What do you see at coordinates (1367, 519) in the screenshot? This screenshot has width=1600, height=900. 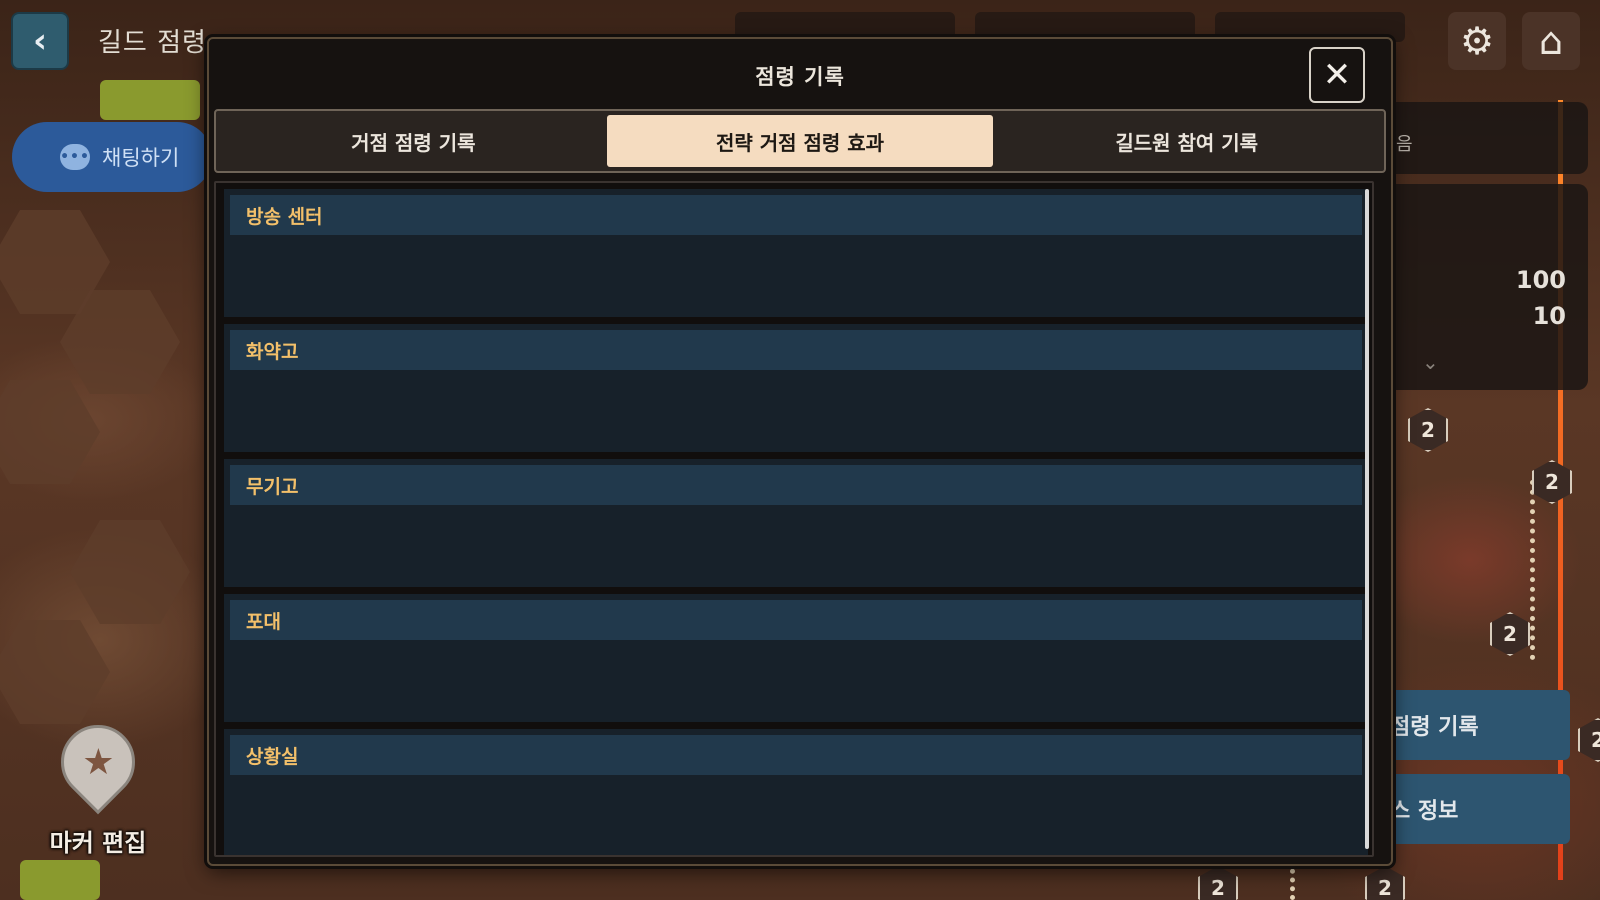 I see `list-scrollbar` at bounding box center [1367, 519].